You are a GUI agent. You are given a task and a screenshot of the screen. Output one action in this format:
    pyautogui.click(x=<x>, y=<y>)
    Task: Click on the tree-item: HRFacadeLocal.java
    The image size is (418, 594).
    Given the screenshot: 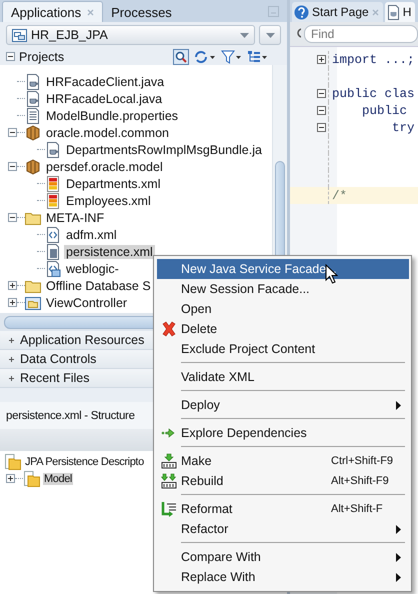 What is the action you would take?
    pyautogui.click(x=104, y=99)
    